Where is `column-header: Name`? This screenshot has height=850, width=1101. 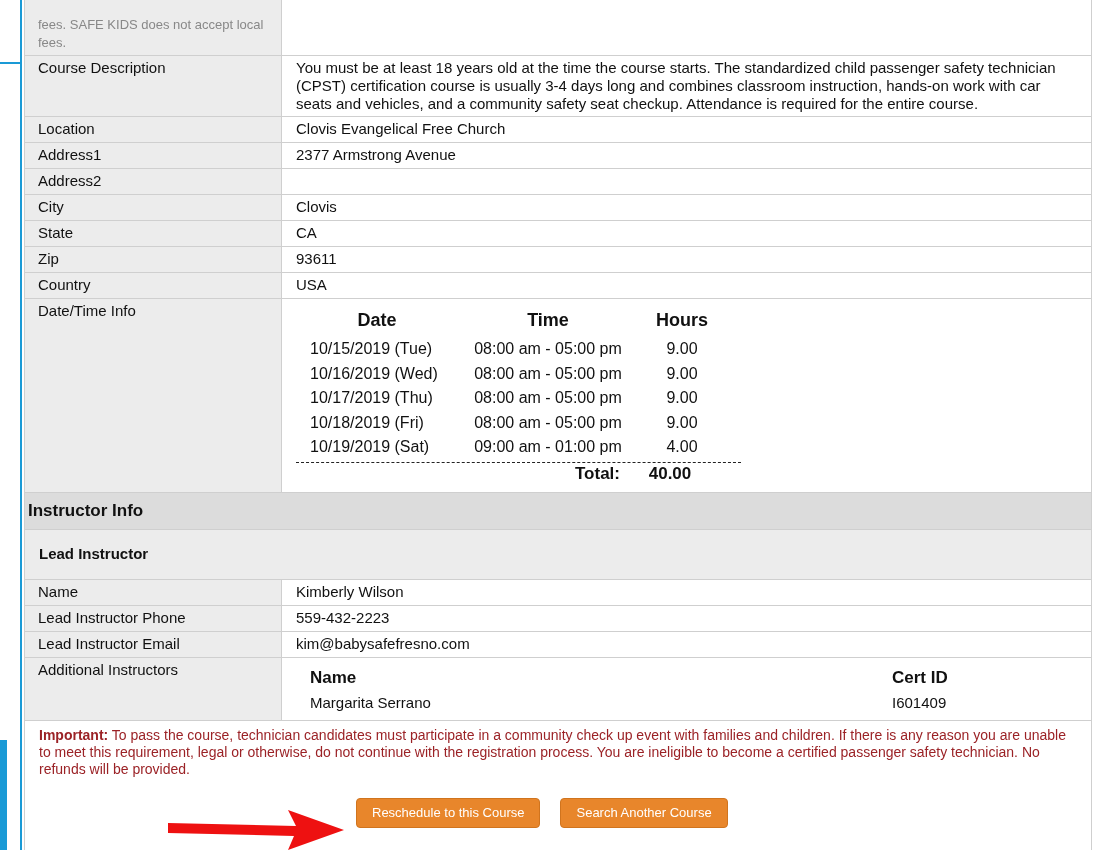 column-header: Name is located at coordinates (333, 677).